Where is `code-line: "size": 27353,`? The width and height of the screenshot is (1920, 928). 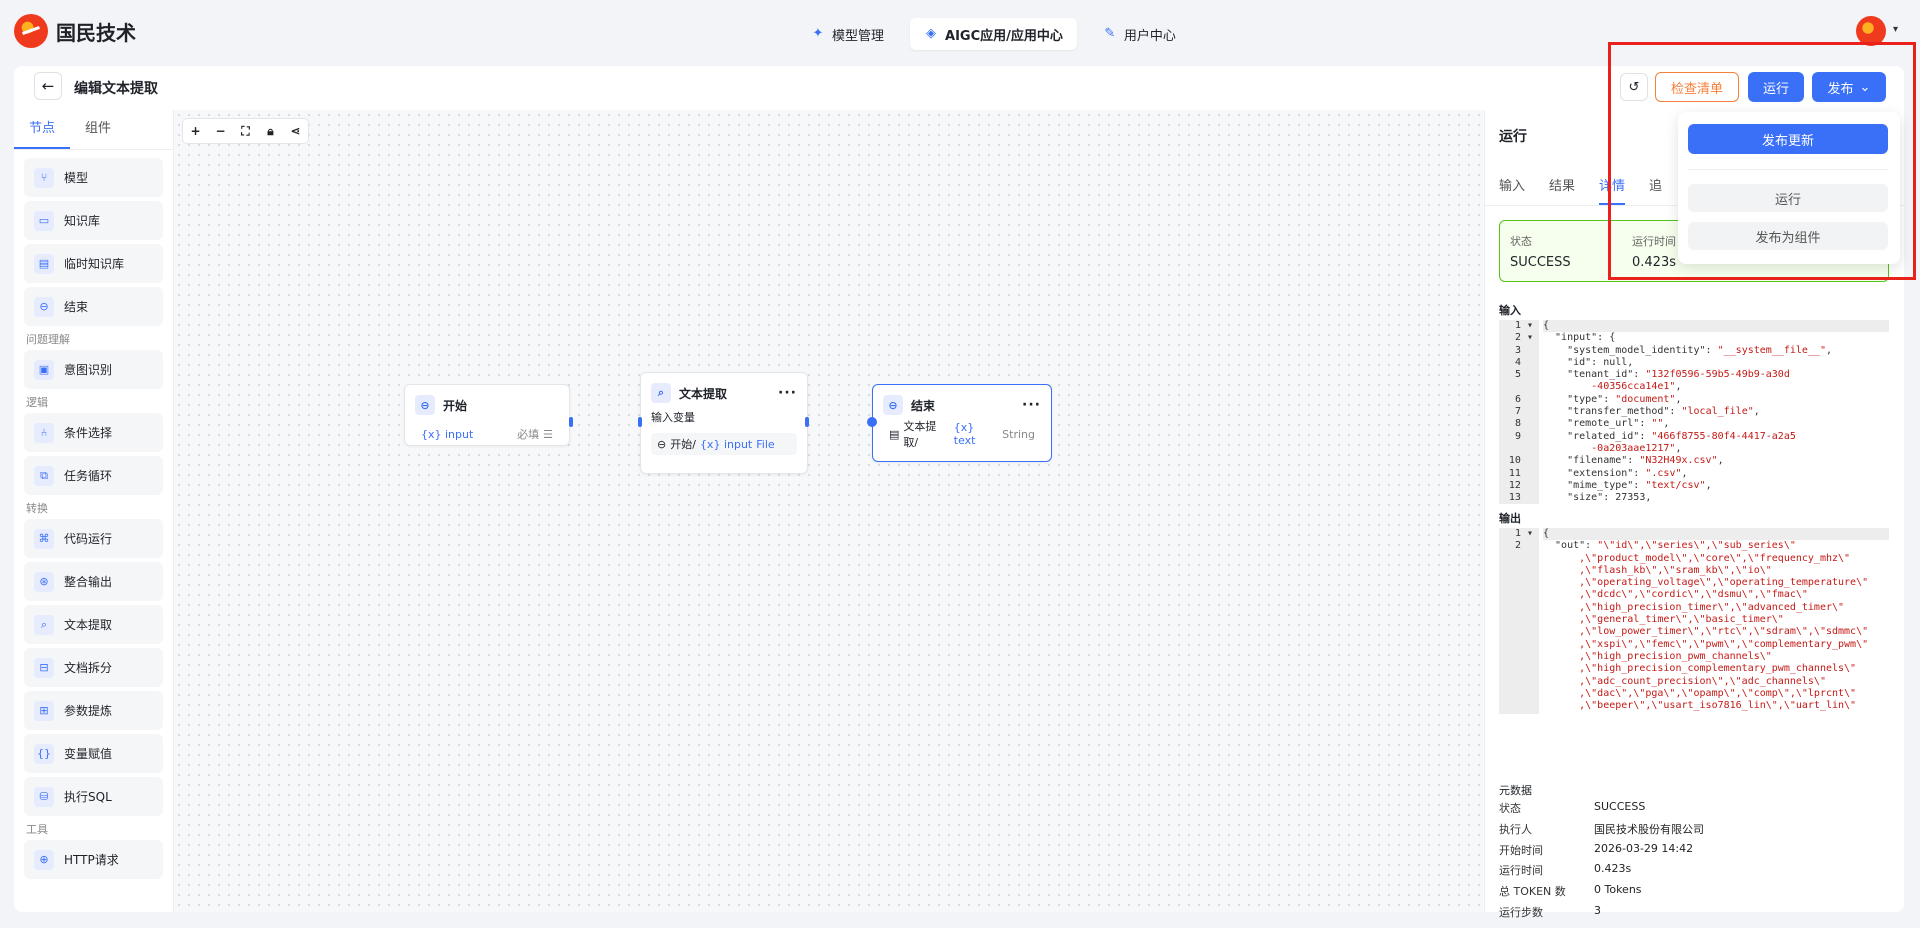
code-line: "size": 27353, is located at coordinates (1597, 498).